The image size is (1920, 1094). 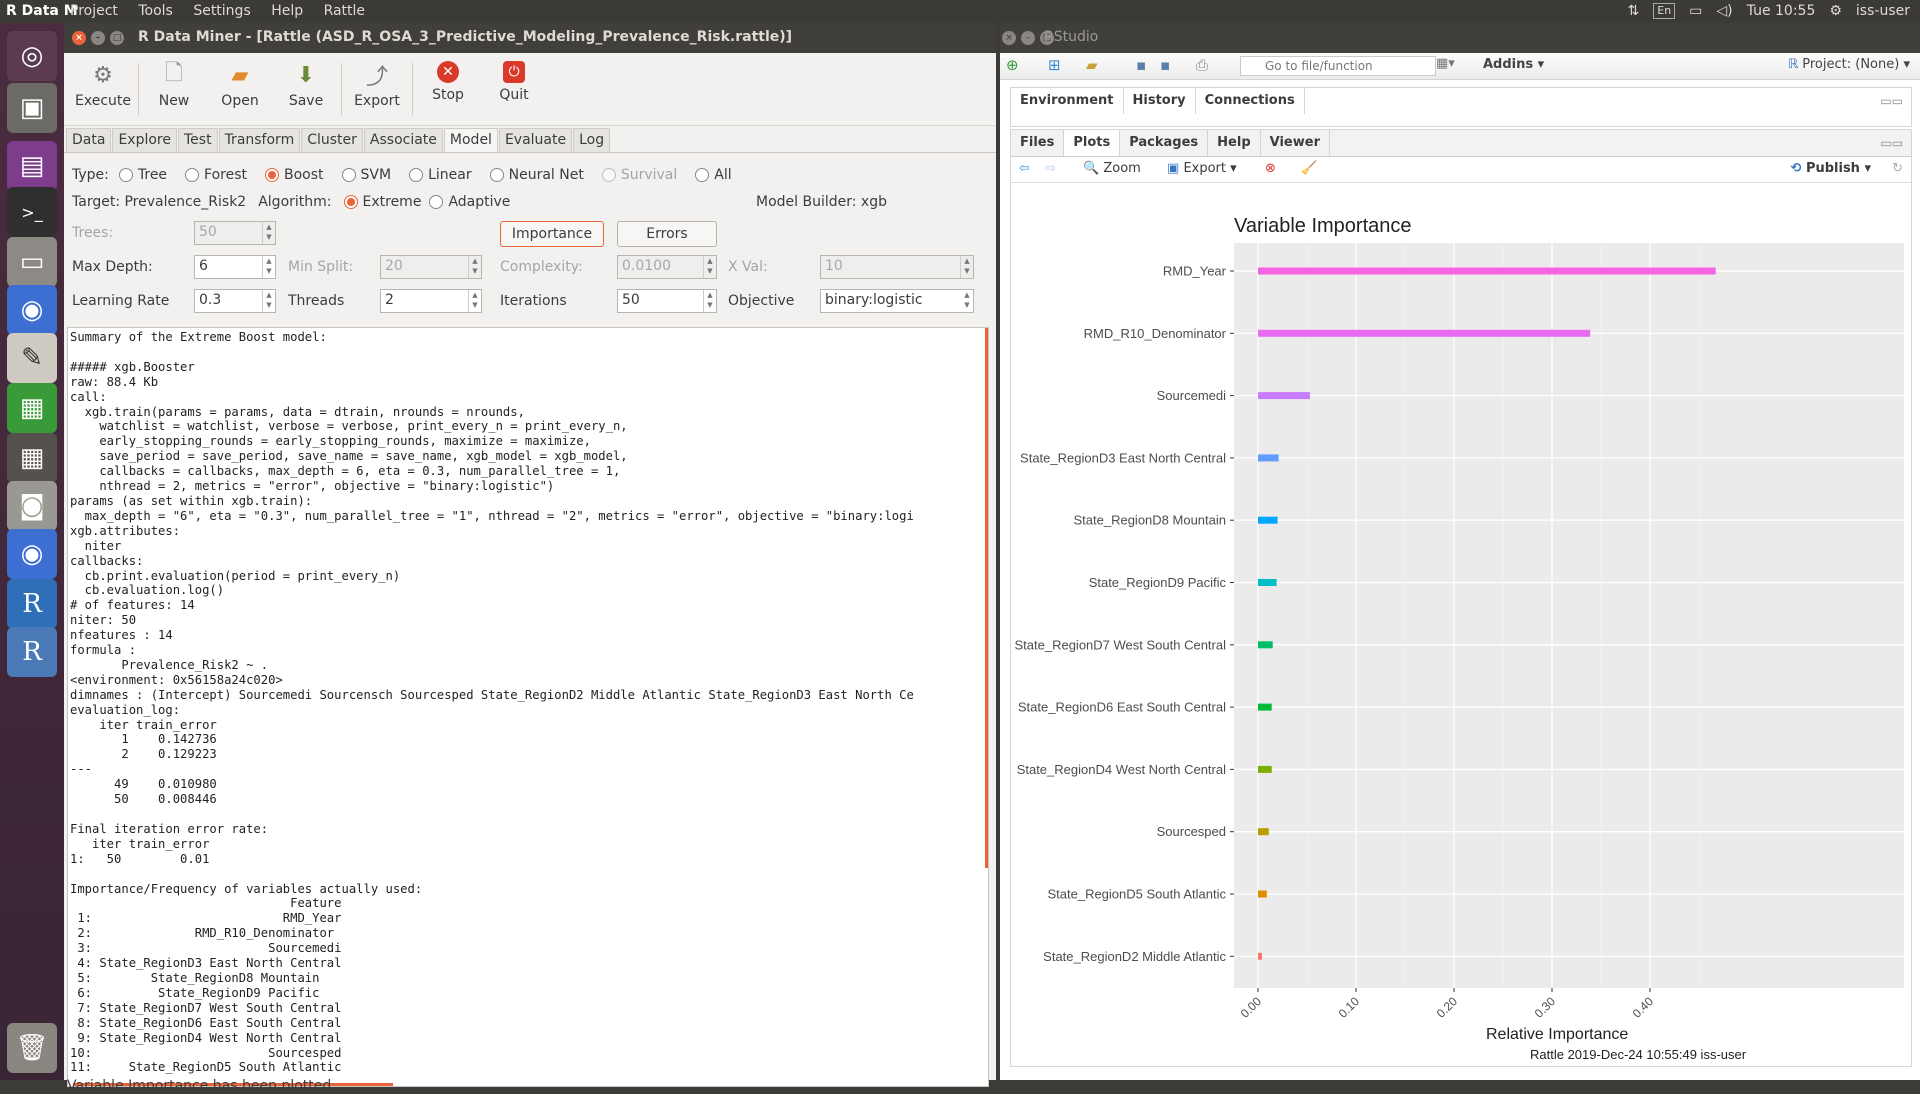 What do you see at coordinates (1054, 65) in the screenshot?
I see `new-project-icon: ⊞` at bounding box center [1054, 65].